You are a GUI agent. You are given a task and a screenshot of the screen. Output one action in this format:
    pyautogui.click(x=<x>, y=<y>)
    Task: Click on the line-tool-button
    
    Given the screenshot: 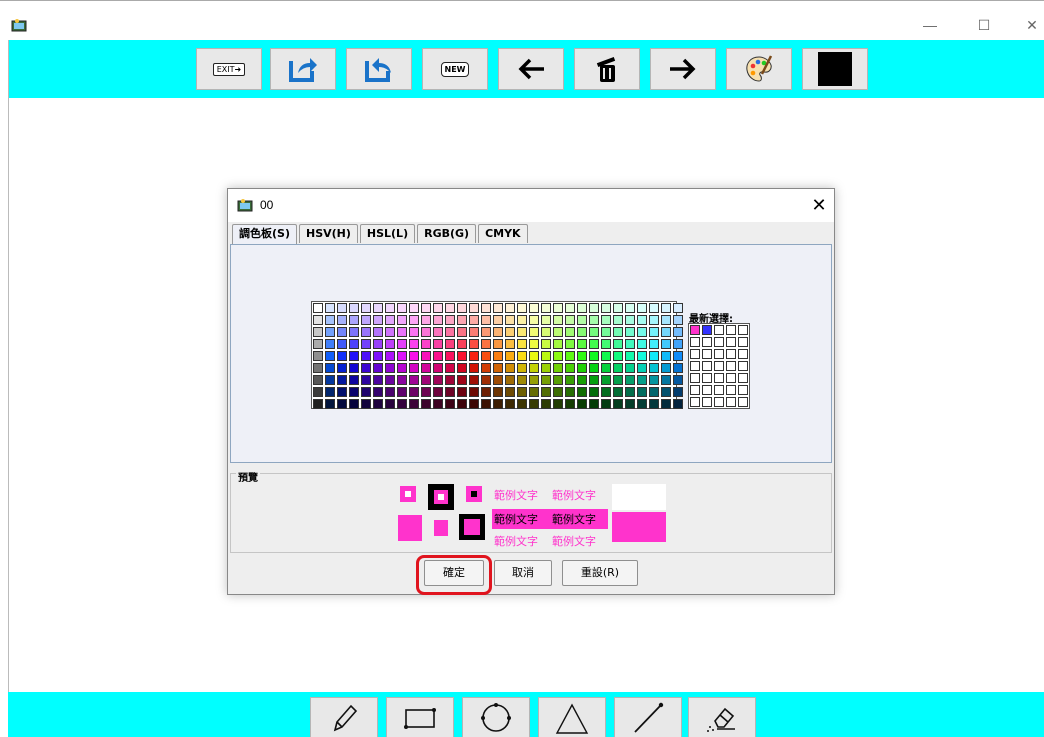 What is the action you would take?
    pyautogui.click(x=648, y=717)
    